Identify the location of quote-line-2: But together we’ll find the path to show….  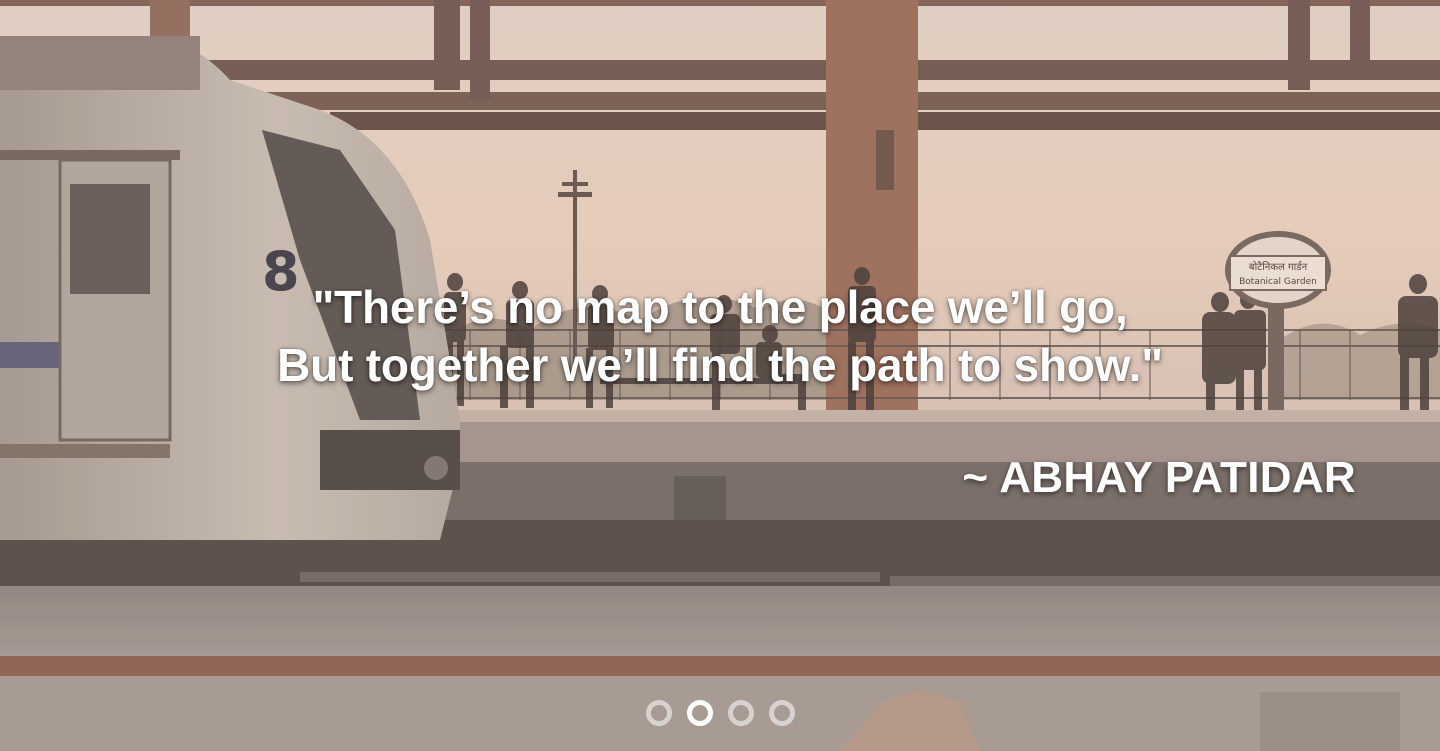
(720, 365).